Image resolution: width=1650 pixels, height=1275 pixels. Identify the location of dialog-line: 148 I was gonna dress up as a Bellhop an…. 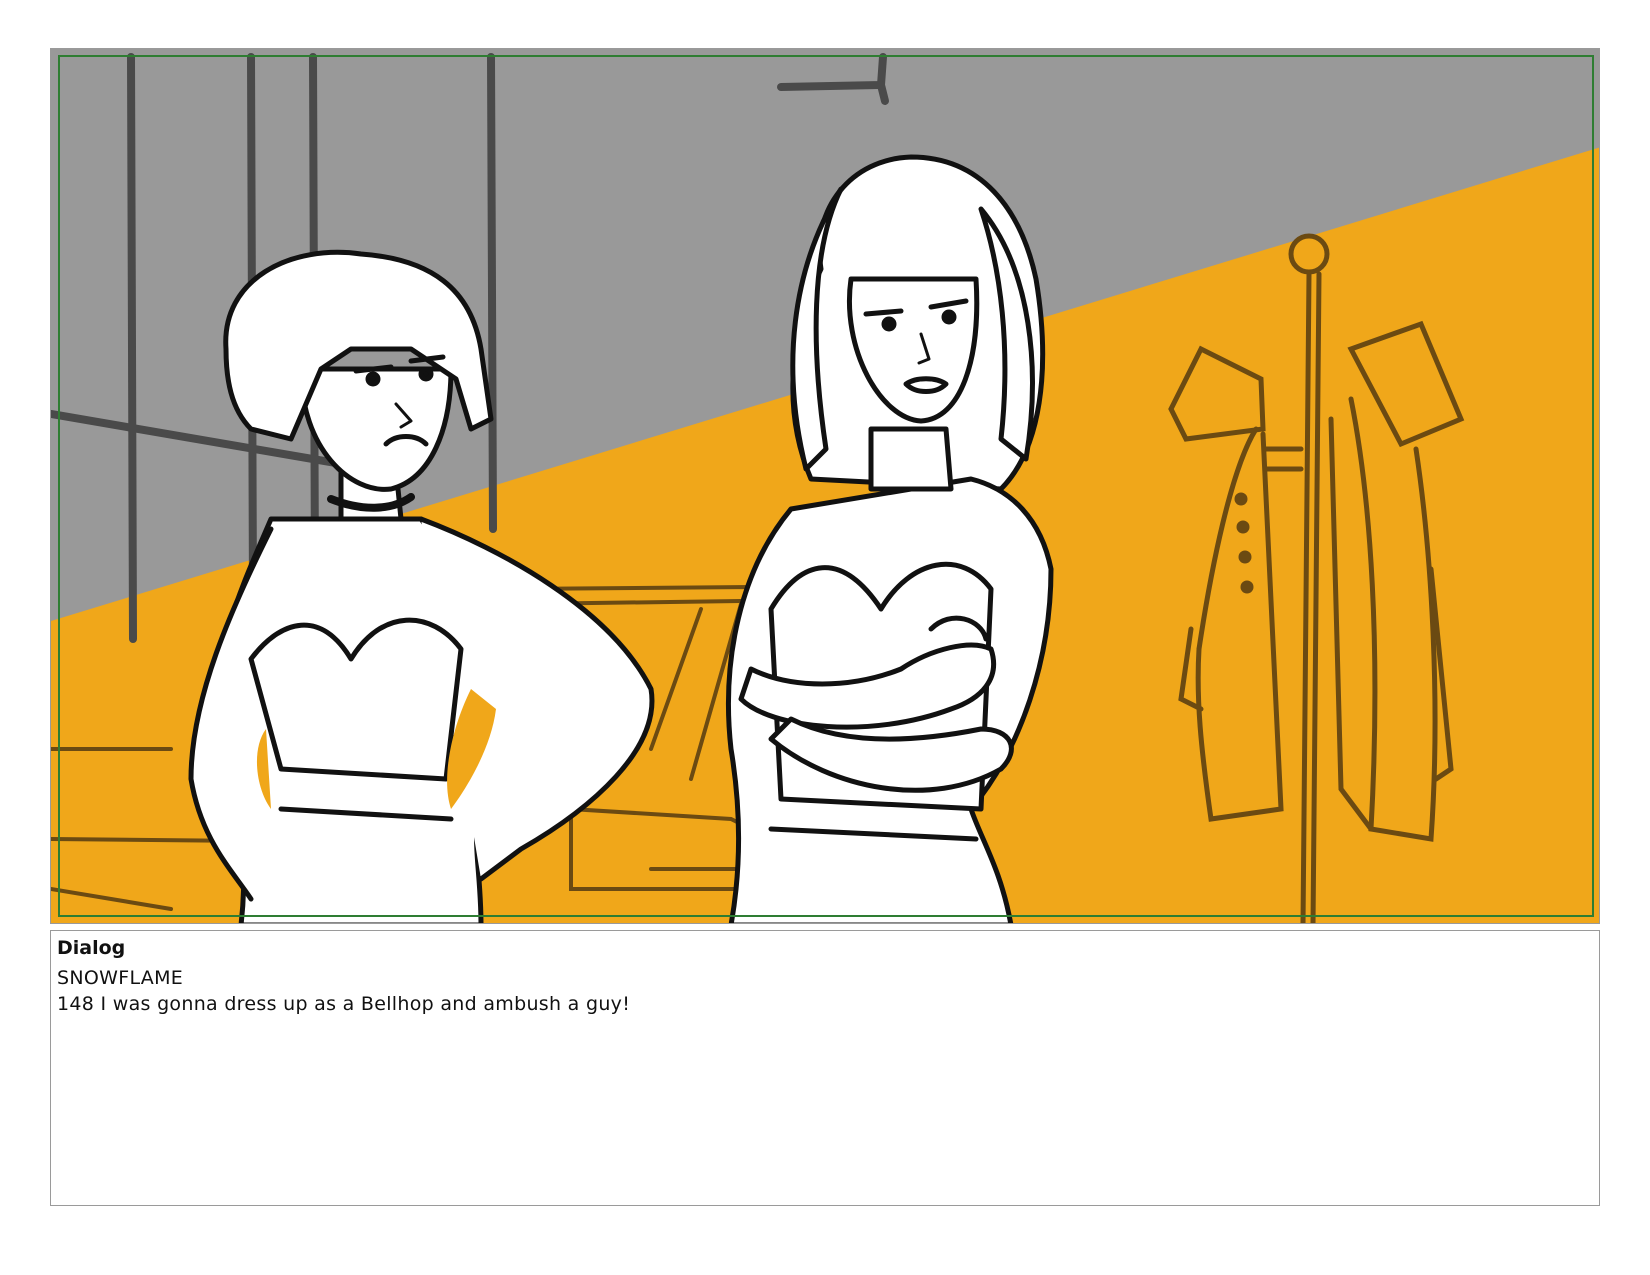
(344, 1004).